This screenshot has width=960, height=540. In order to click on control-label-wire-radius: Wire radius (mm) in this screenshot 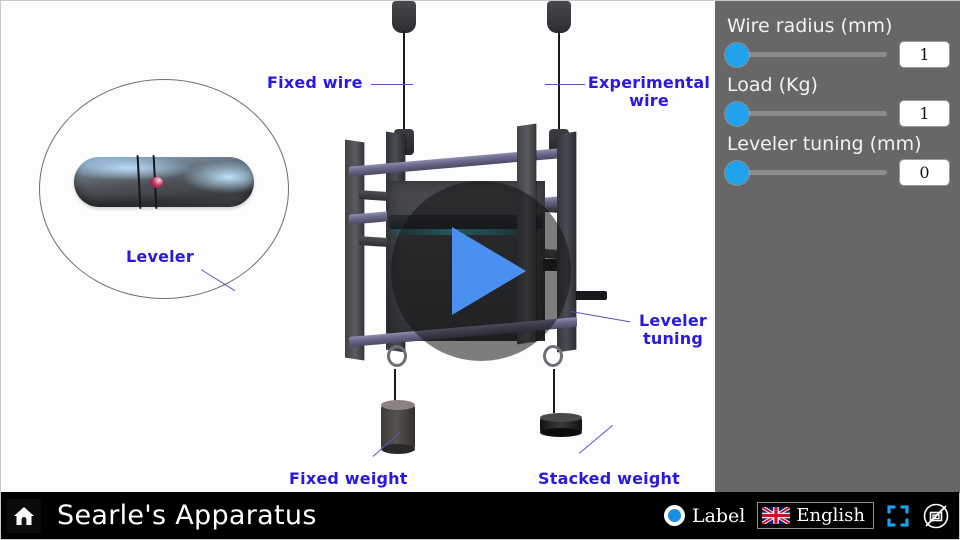, I will do `click(810, 26)`.